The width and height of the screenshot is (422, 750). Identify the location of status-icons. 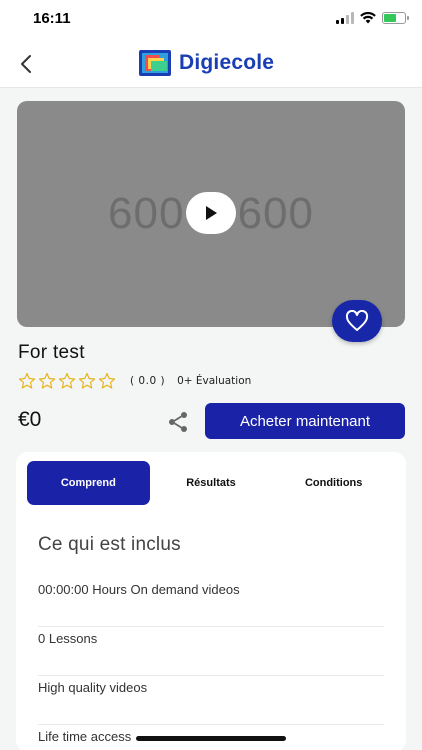
(372, 18).